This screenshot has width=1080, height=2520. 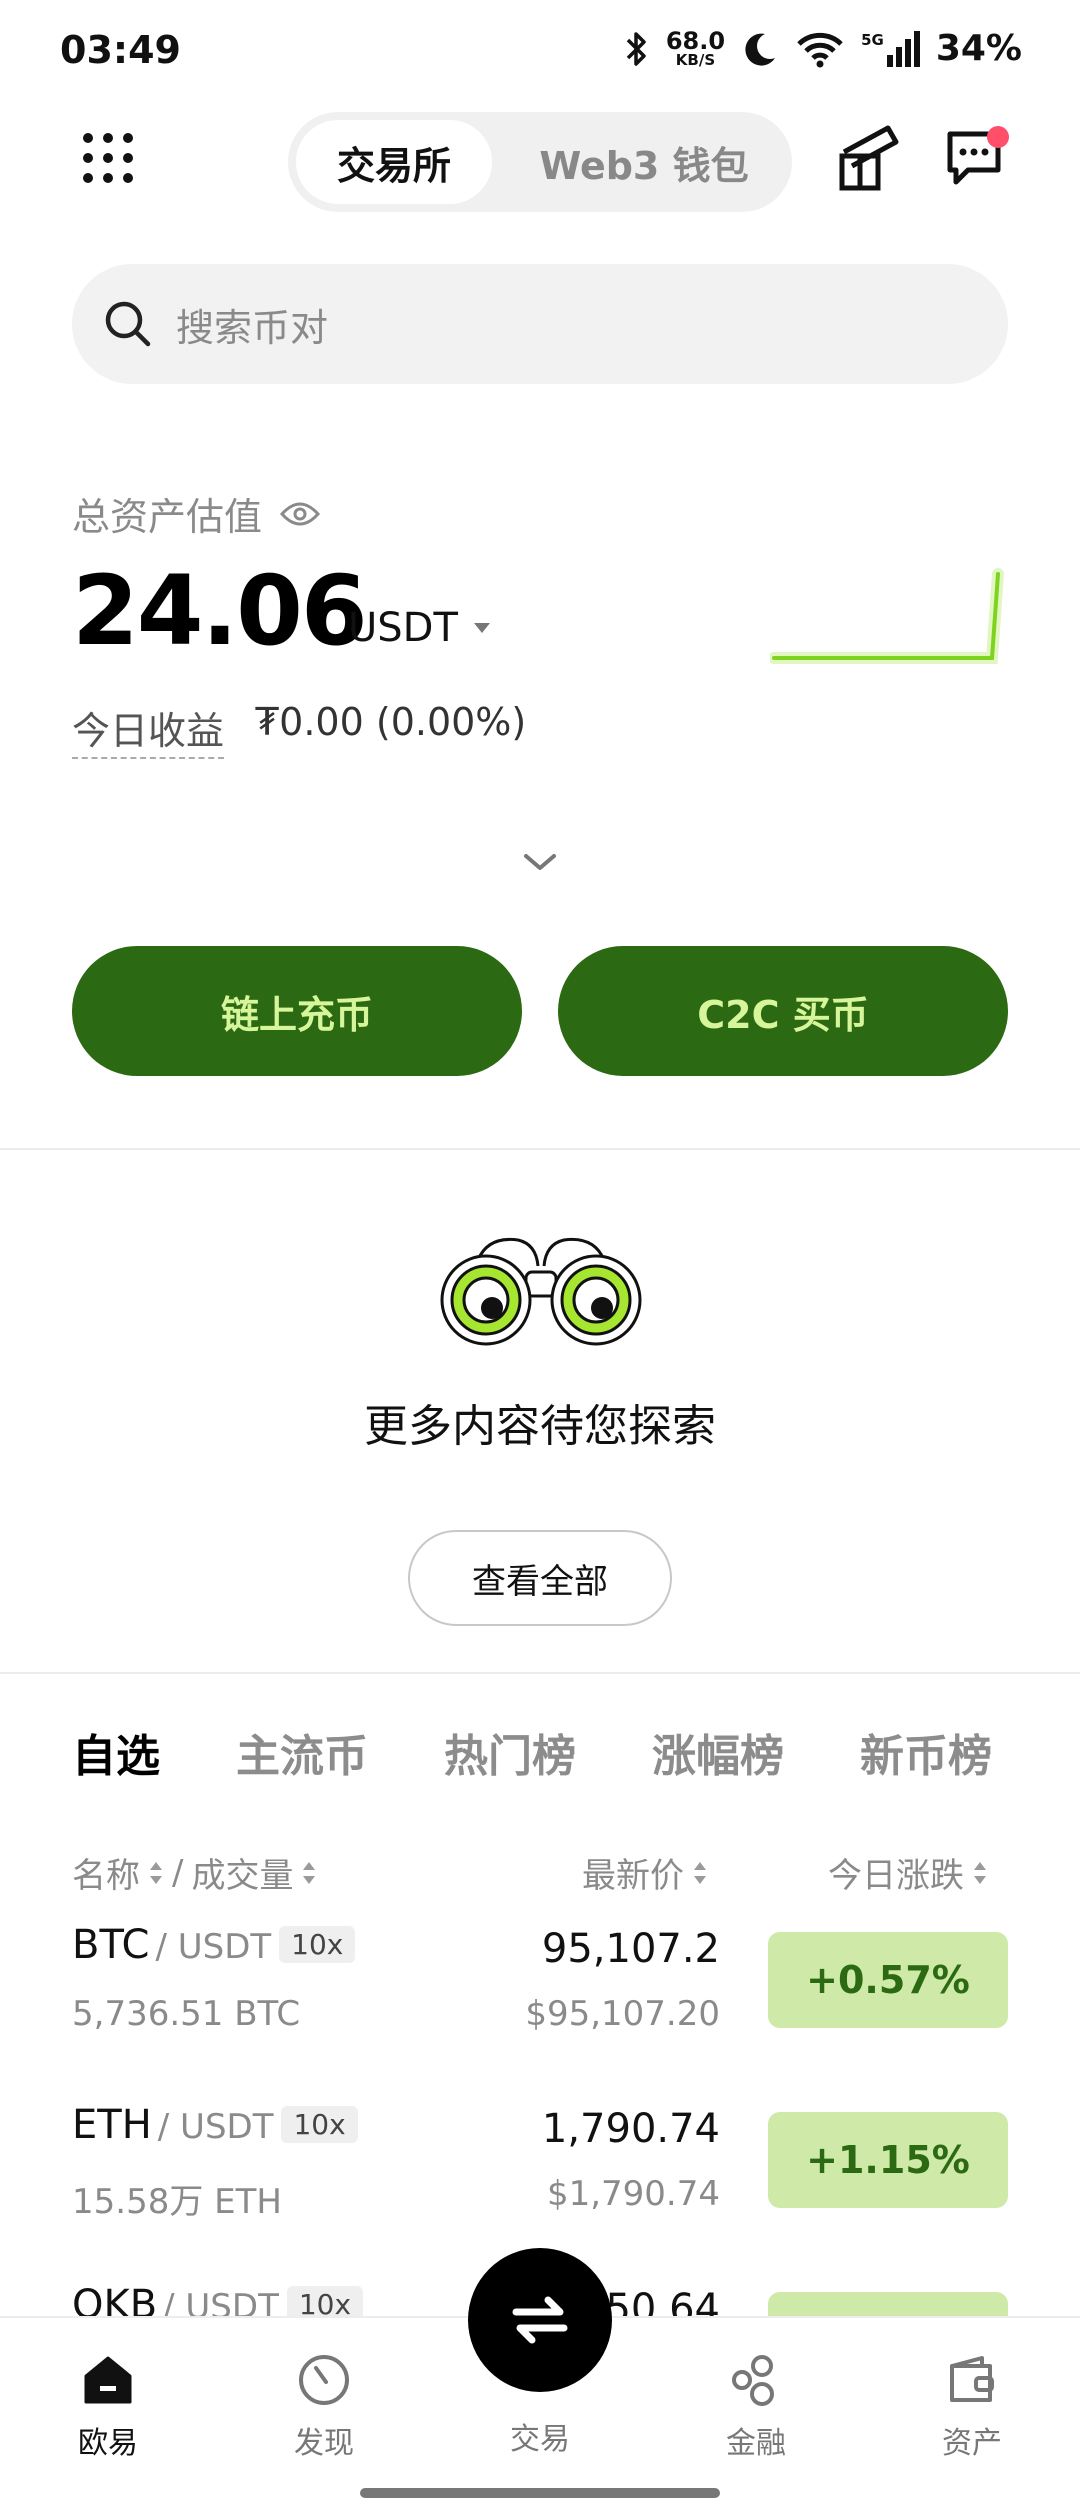 I want to click on market-tabs: 自选 主流币 热门榜 涨幅榜 新币榜, so click(x=532, y=1752).